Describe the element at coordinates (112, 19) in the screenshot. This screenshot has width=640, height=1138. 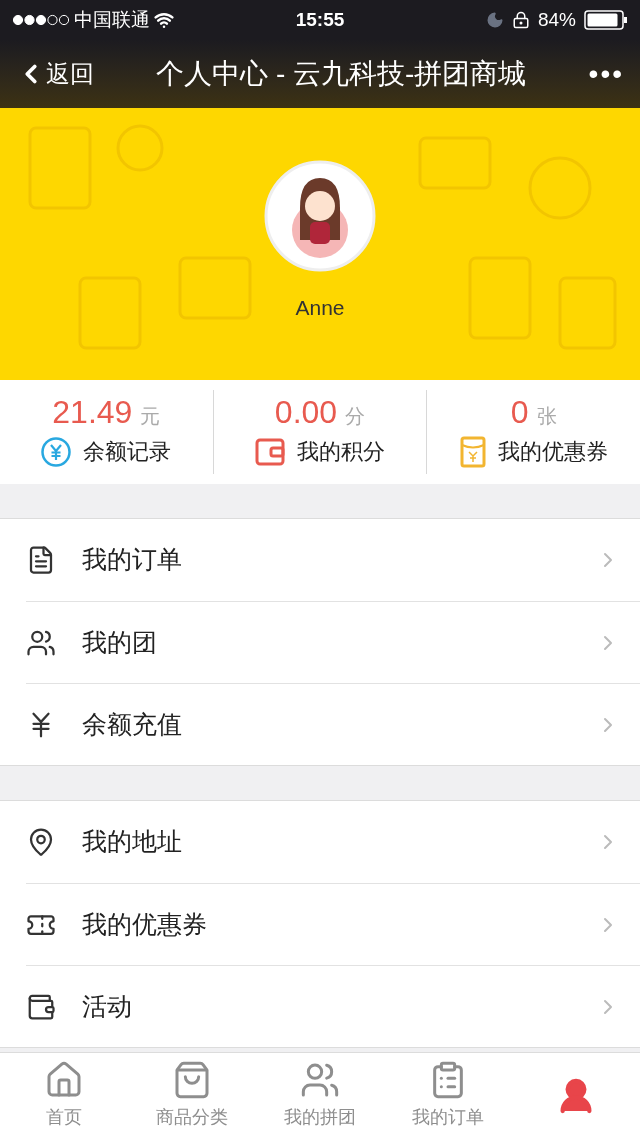
I see `carrier-name: 中国联通` at that location.